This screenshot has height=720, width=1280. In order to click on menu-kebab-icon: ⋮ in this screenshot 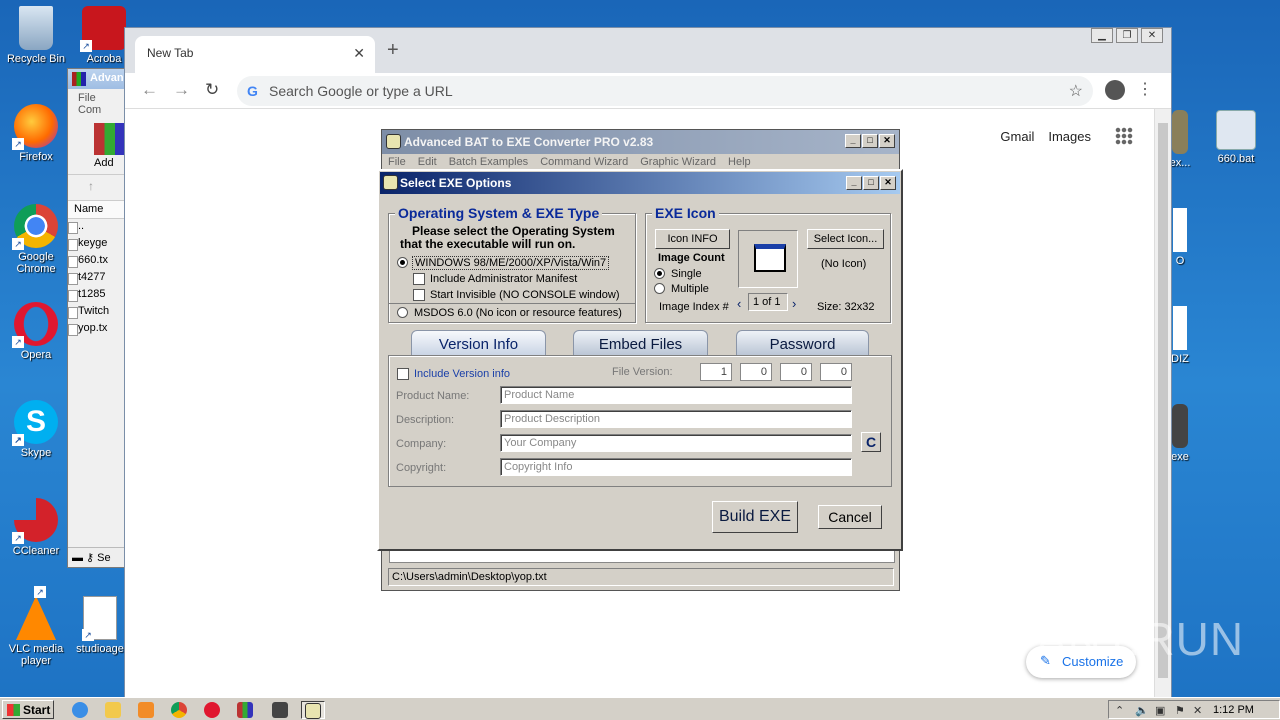, I will do `click(1145, 89)`.